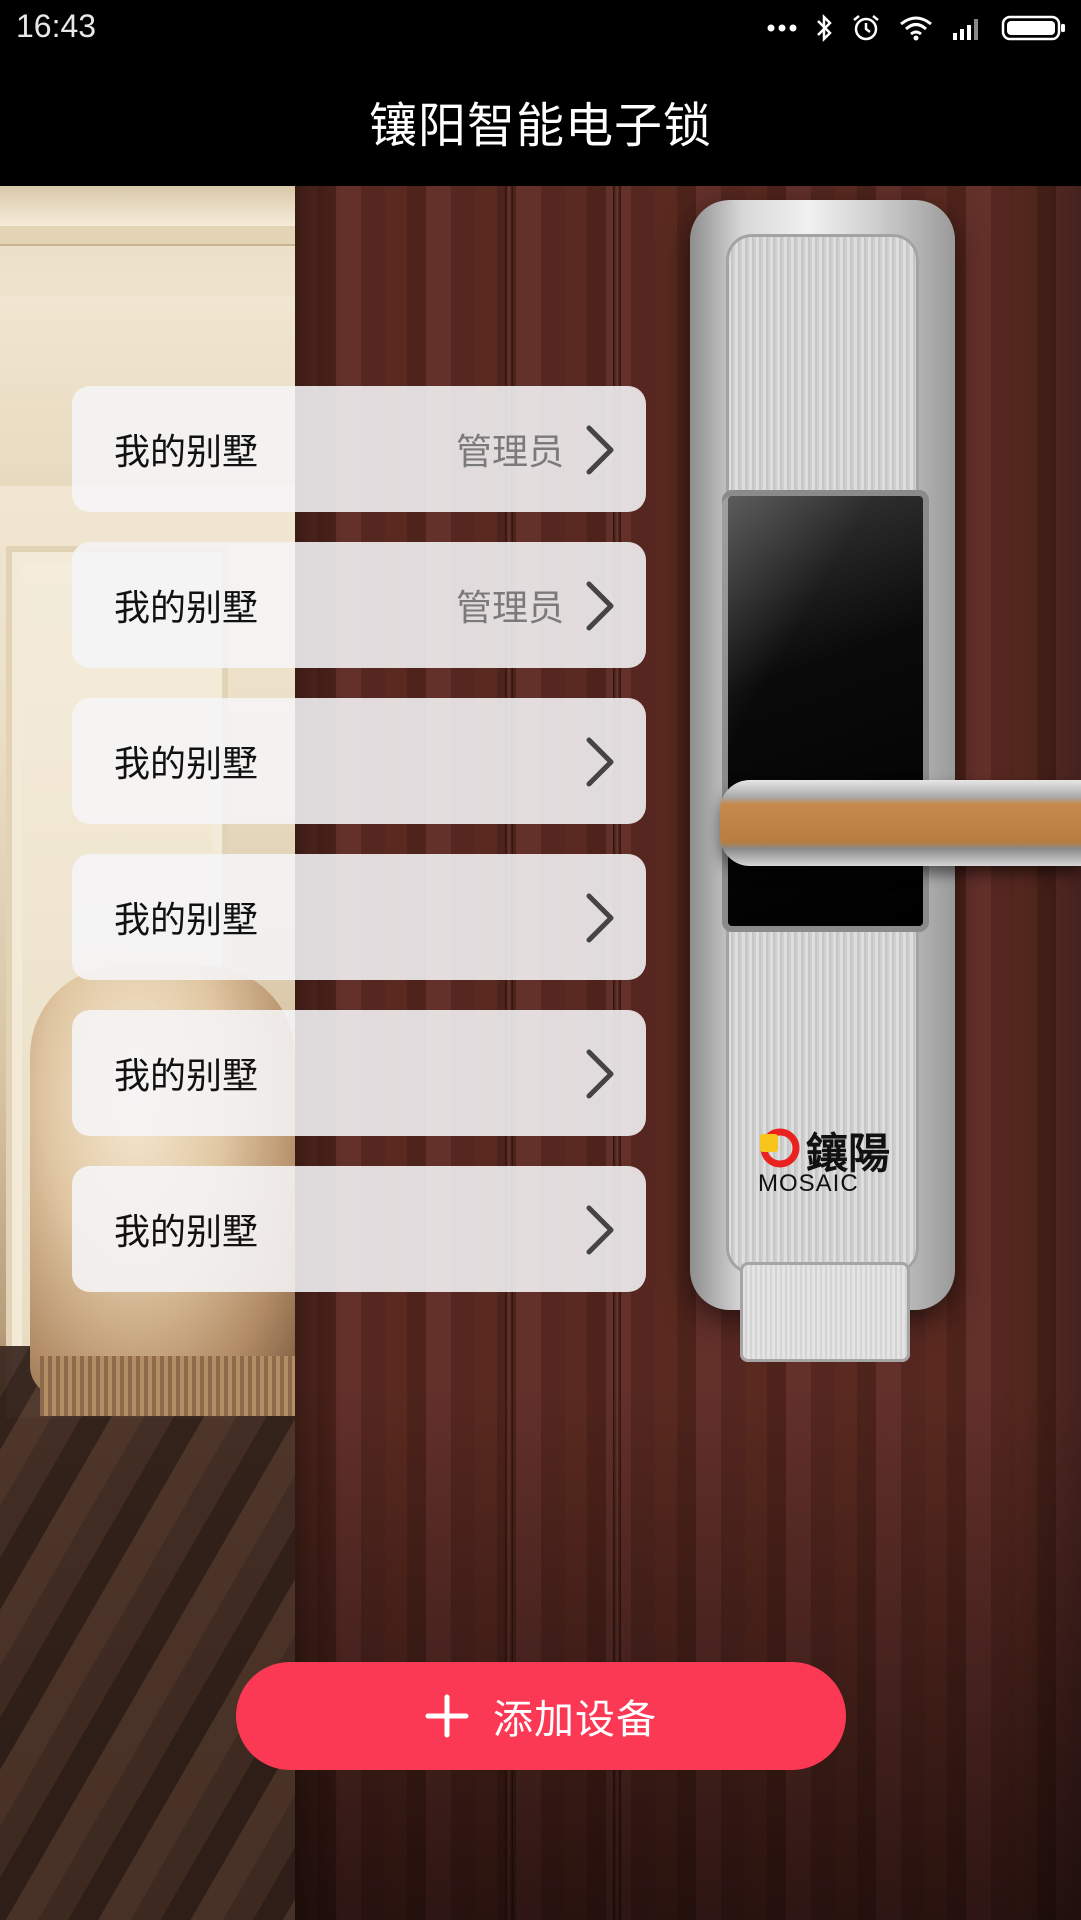  I want to click on battery-icon, so click(1033, 28).